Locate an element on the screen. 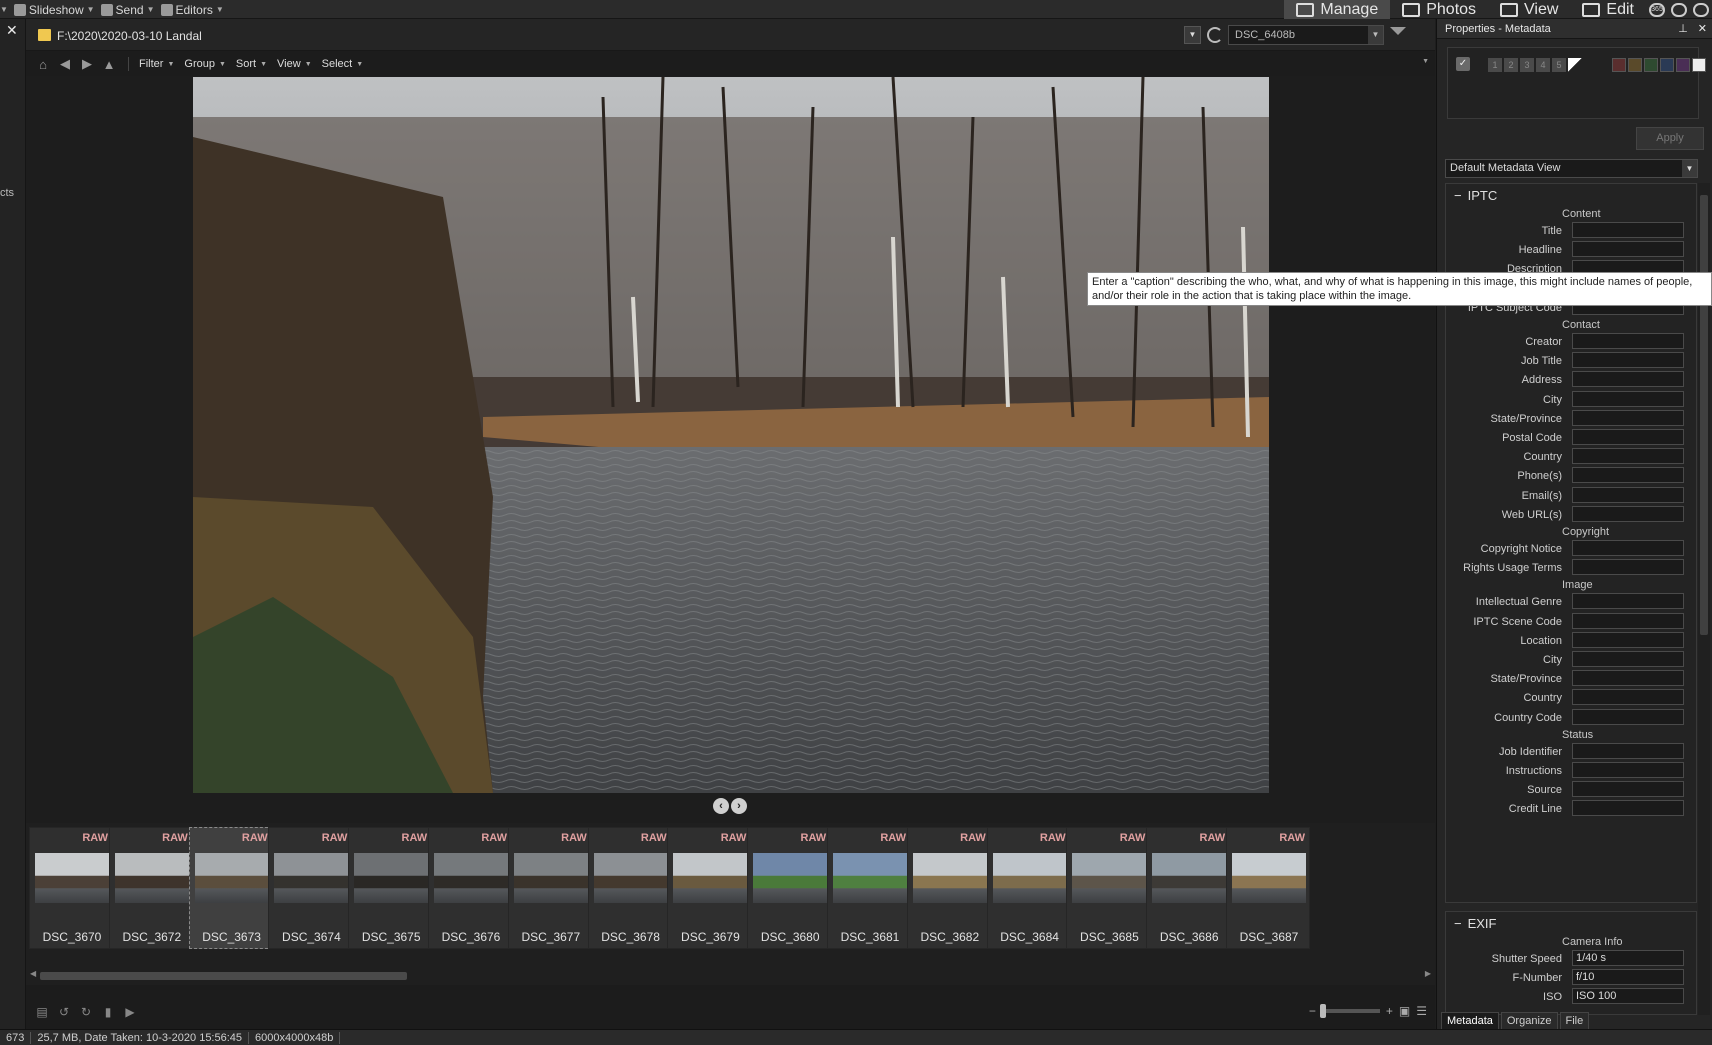 This screenshot has width=1712, height=1045. color-label-blue is located at coordinates (1667, 65).